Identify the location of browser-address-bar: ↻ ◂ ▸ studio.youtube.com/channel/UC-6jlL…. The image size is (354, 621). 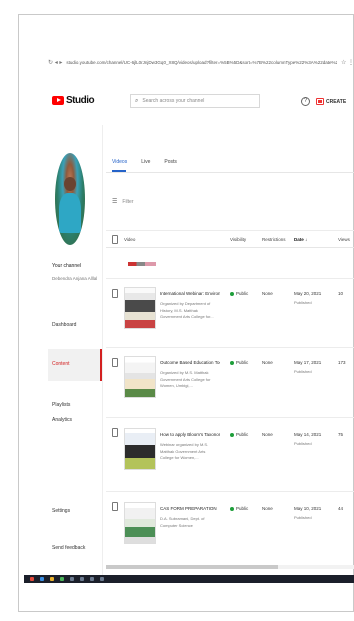
(201, 62).